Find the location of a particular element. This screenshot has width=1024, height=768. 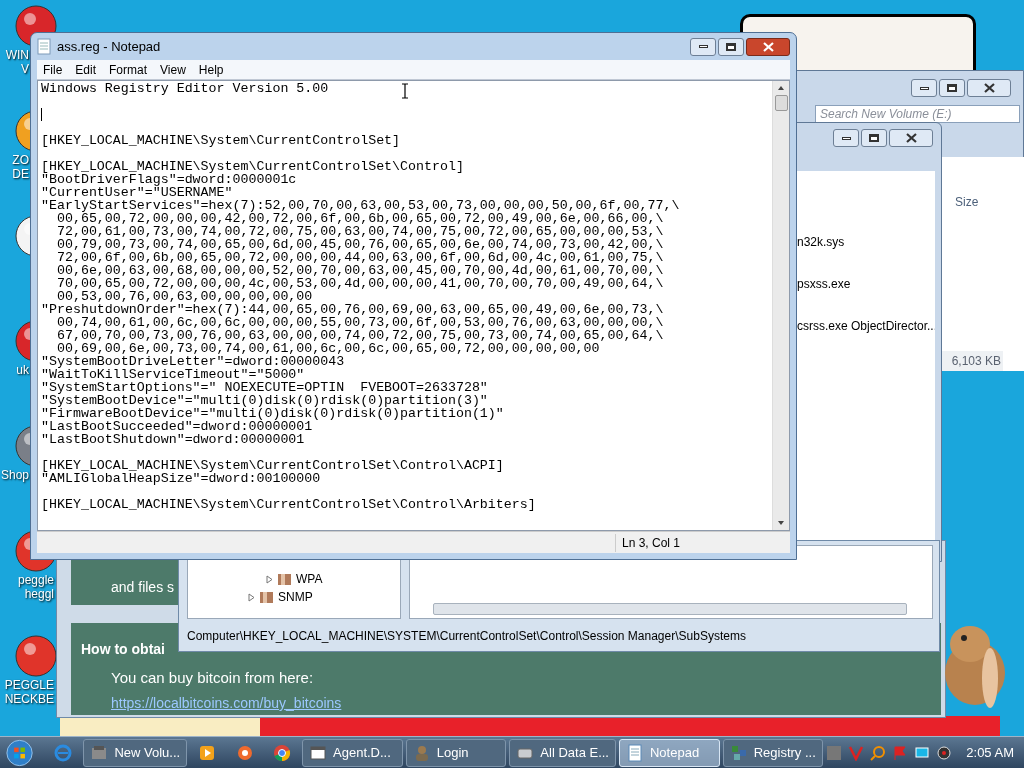

text-line: [HKEY_LOCAL_MACHINE\System\CurrentControlSet] is located at coordinates (221, 140).